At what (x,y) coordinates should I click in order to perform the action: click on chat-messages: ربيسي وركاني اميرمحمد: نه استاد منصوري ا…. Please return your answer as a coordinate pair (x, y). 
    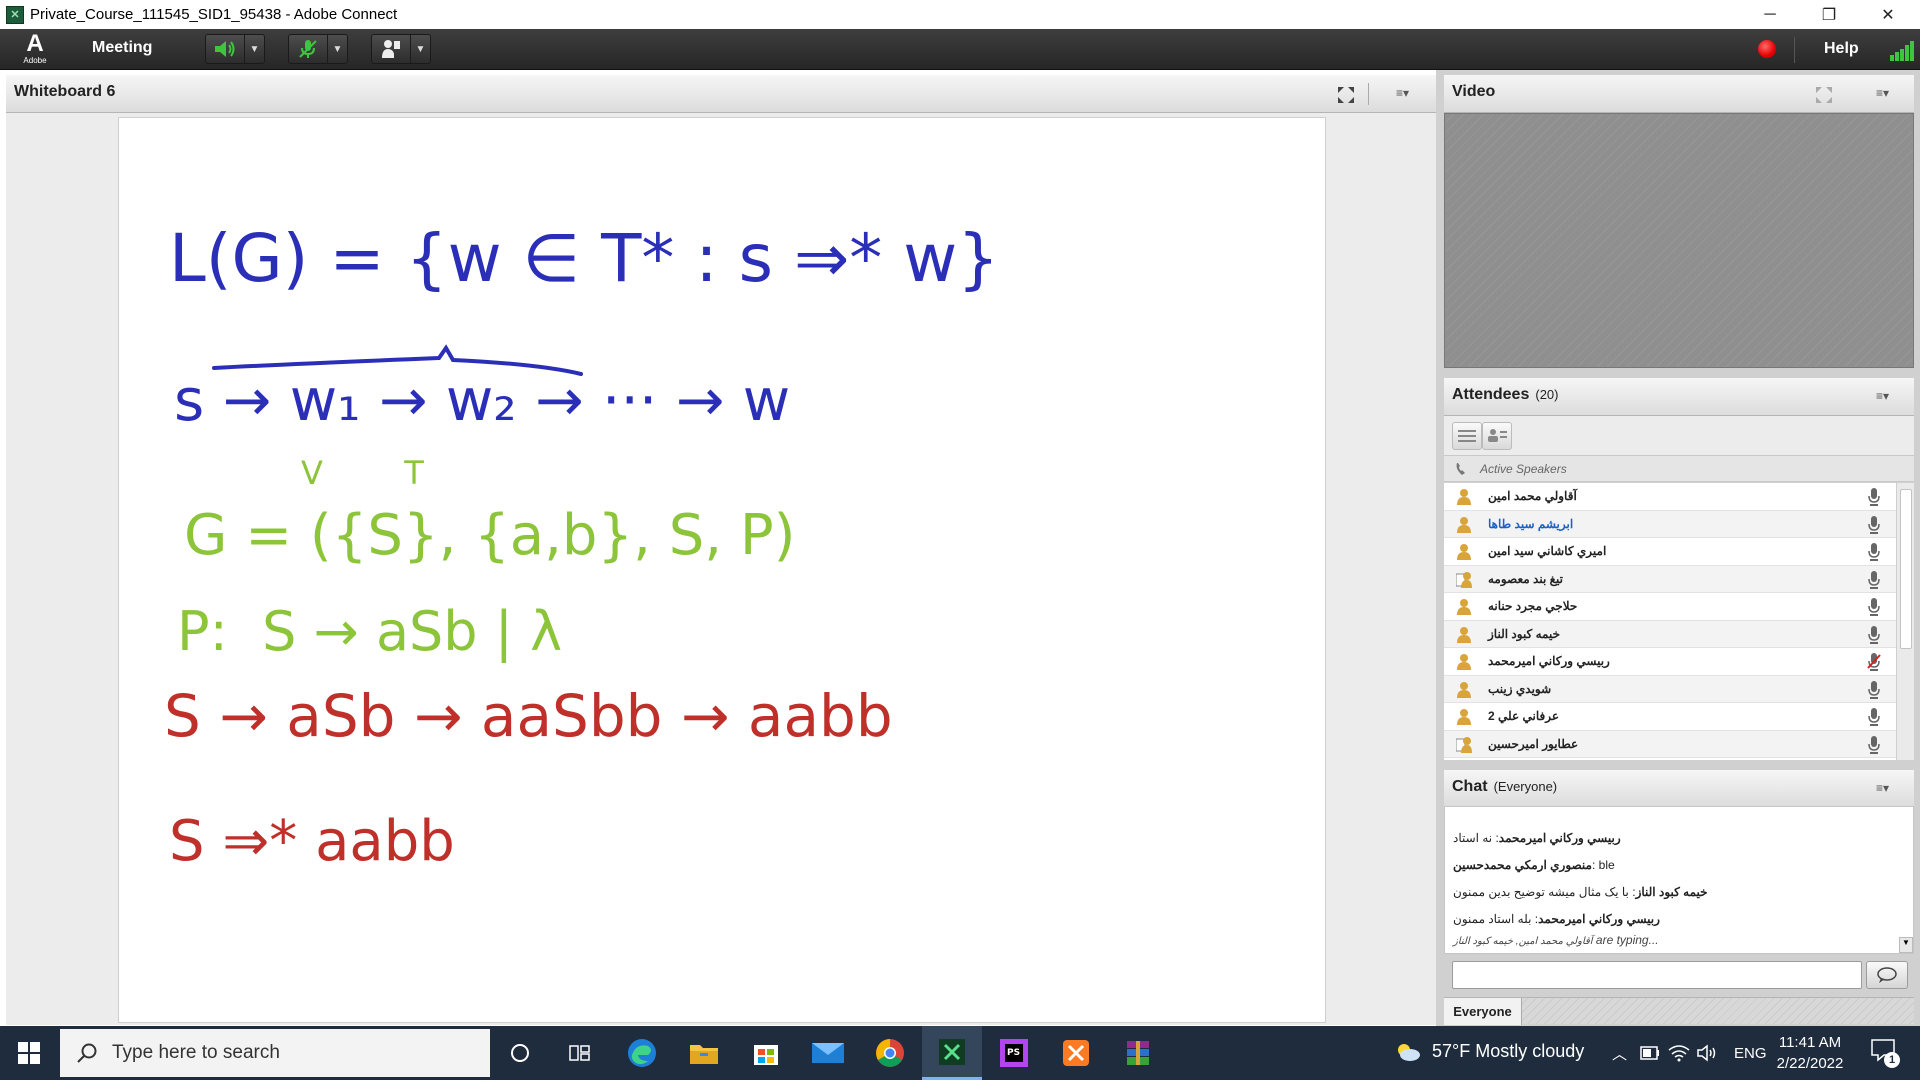
    Looking at the image, I should click on (1679, 880).